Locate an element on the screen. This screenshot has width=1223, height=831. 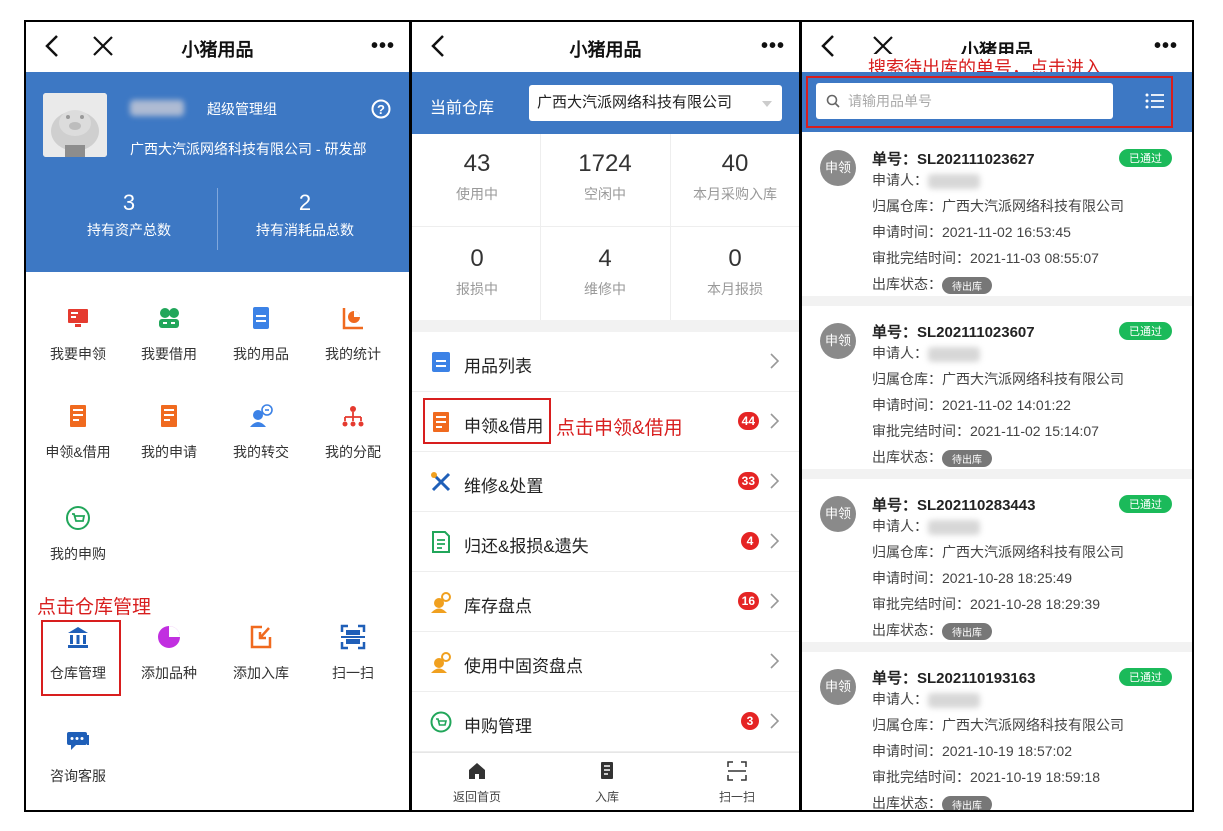
tools-icon is located at coordinates (441, 482).